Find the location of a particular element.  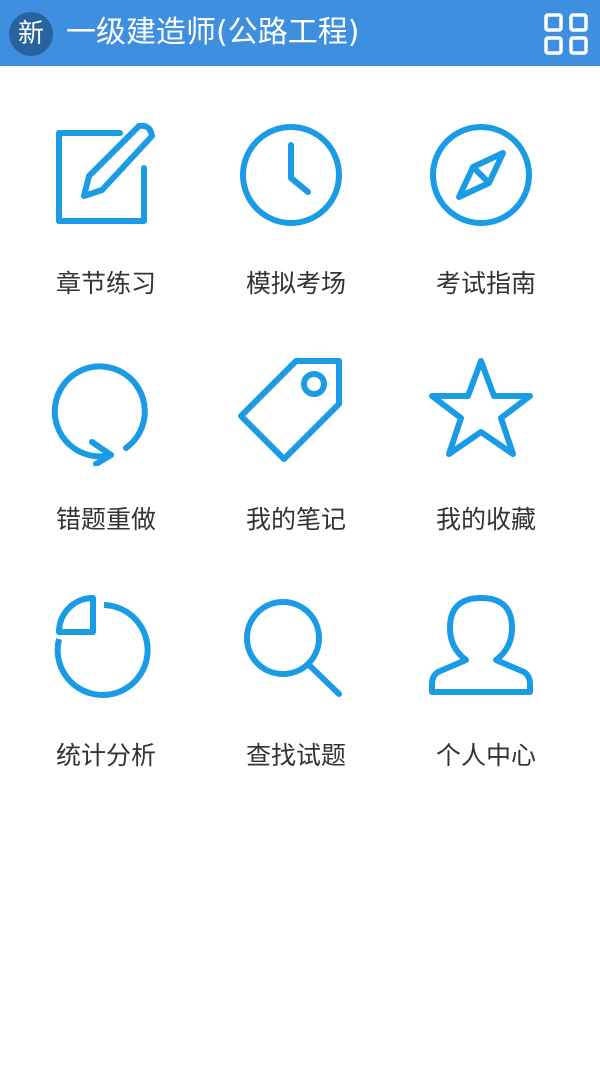

refresh-icon is located at coordinates (101, 411).